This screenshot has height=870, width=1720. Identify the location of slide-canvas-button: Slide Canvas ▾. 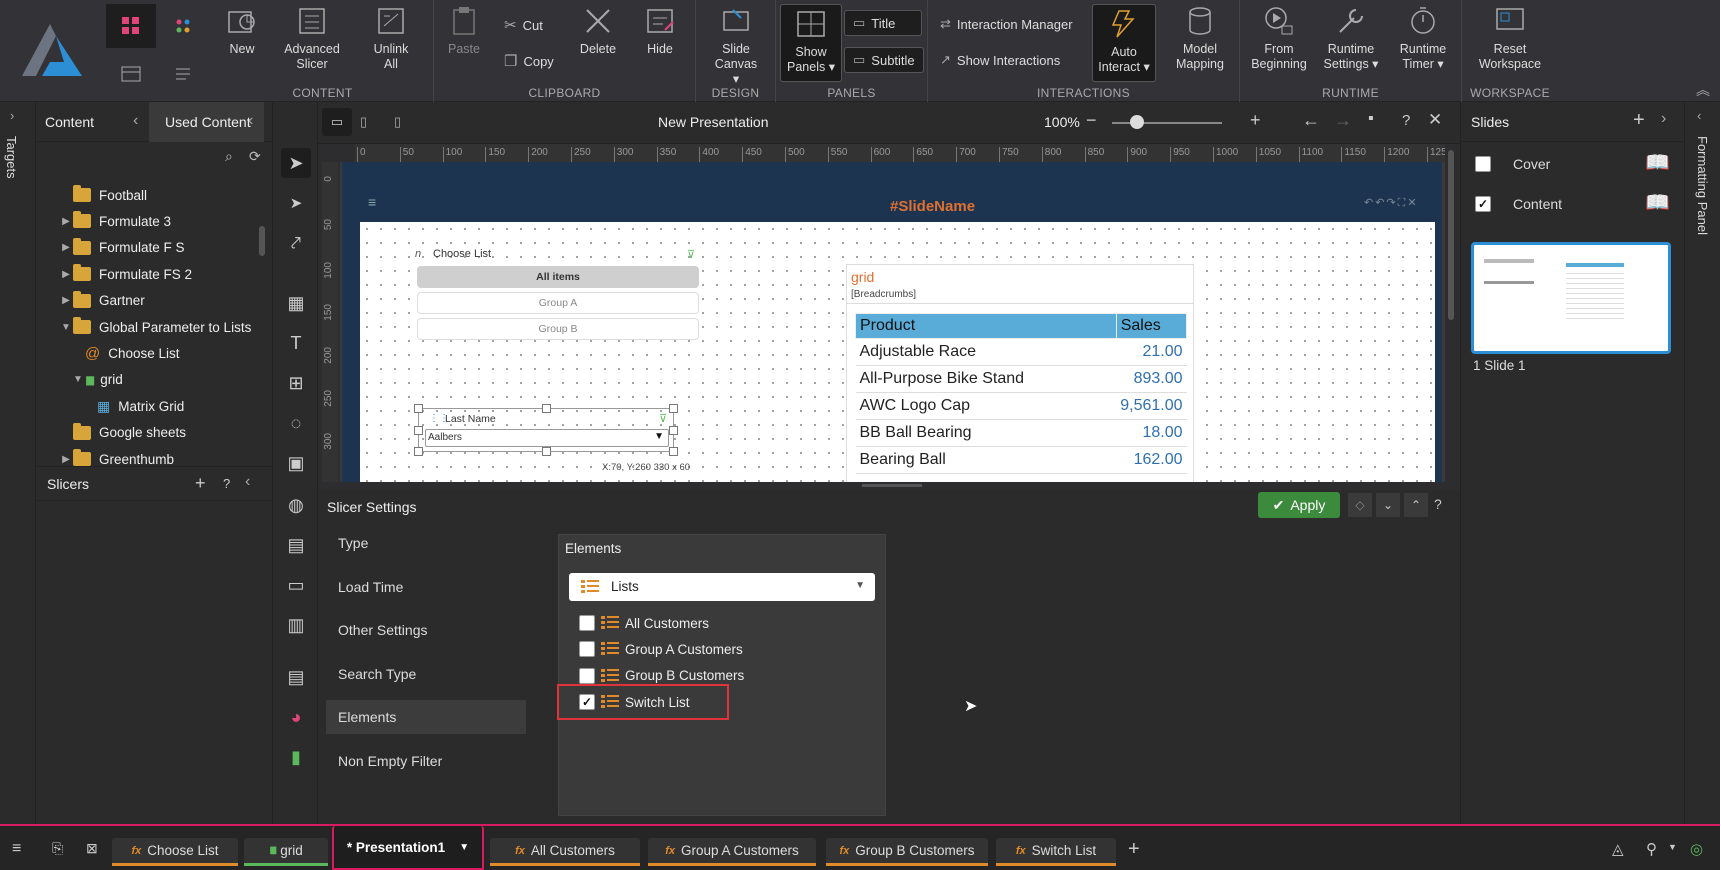
(736, 45).